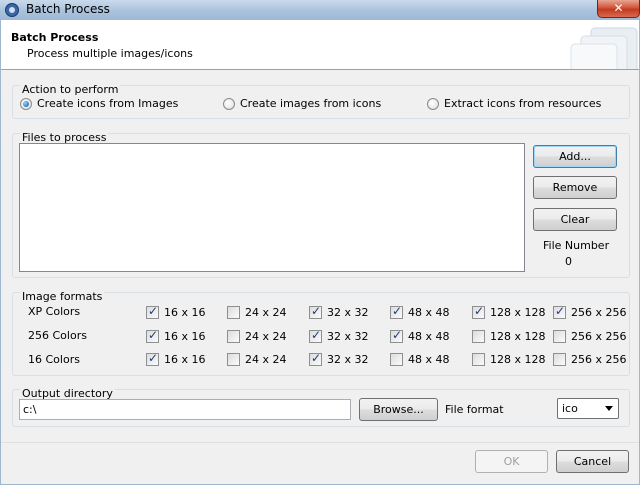 Image resolution: width=640 pixels, height=485 pixels. Describe the element at coordinates (588, 408) in the screenshot. I see `file-format-select: ico` at that location.